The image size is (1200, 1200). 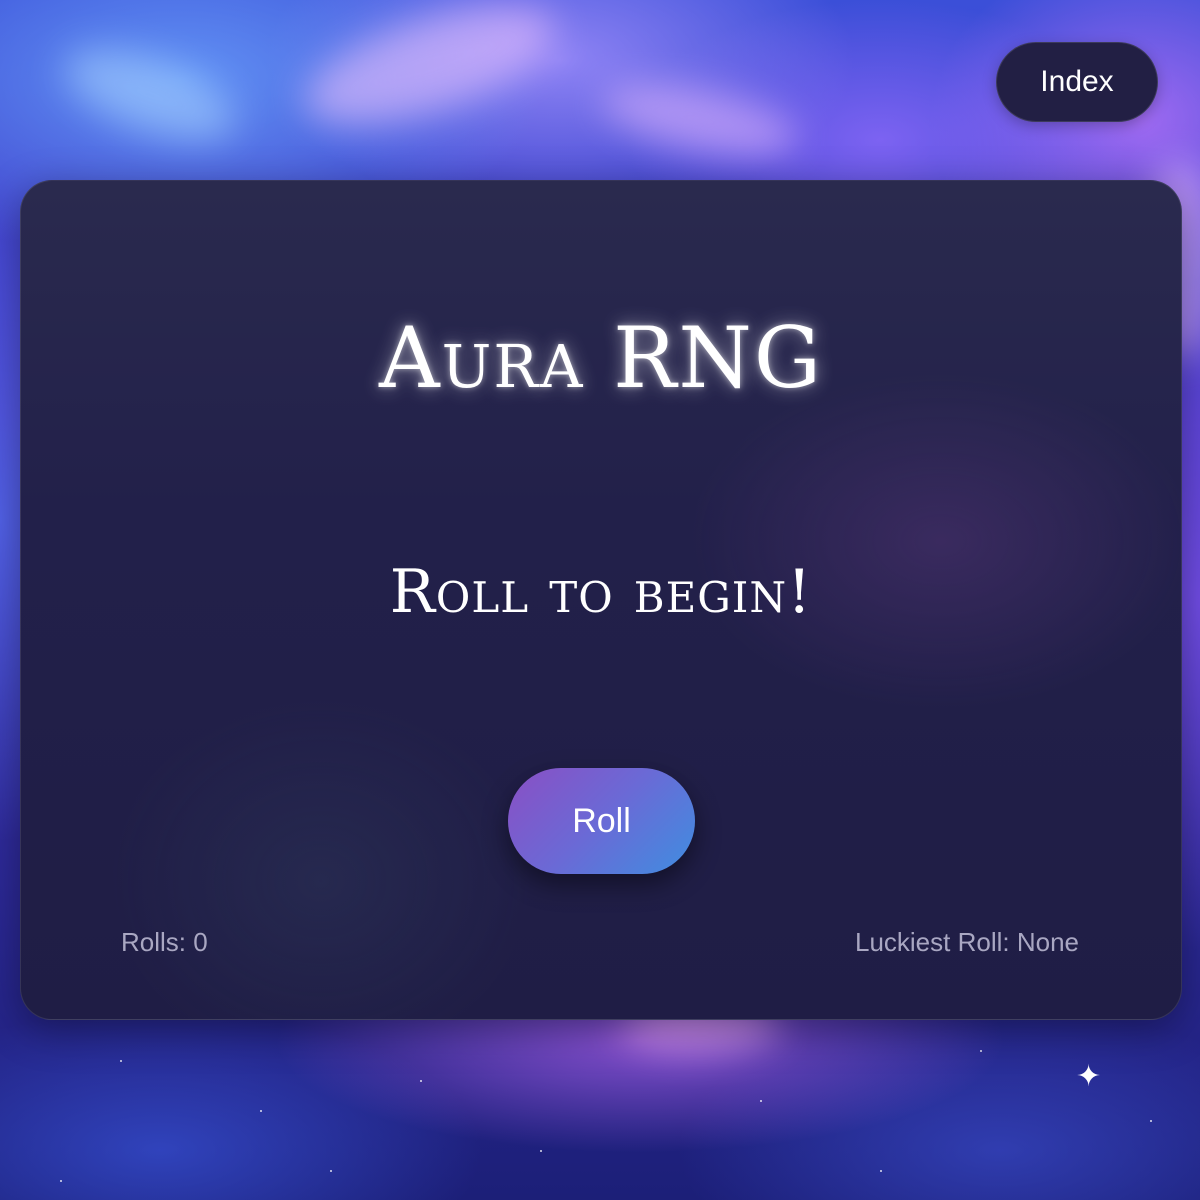 What do you see at coordinates (154, 942) in the screenshot?
I see `rolls-label: Rolls:` at bounding box center [154, 942].